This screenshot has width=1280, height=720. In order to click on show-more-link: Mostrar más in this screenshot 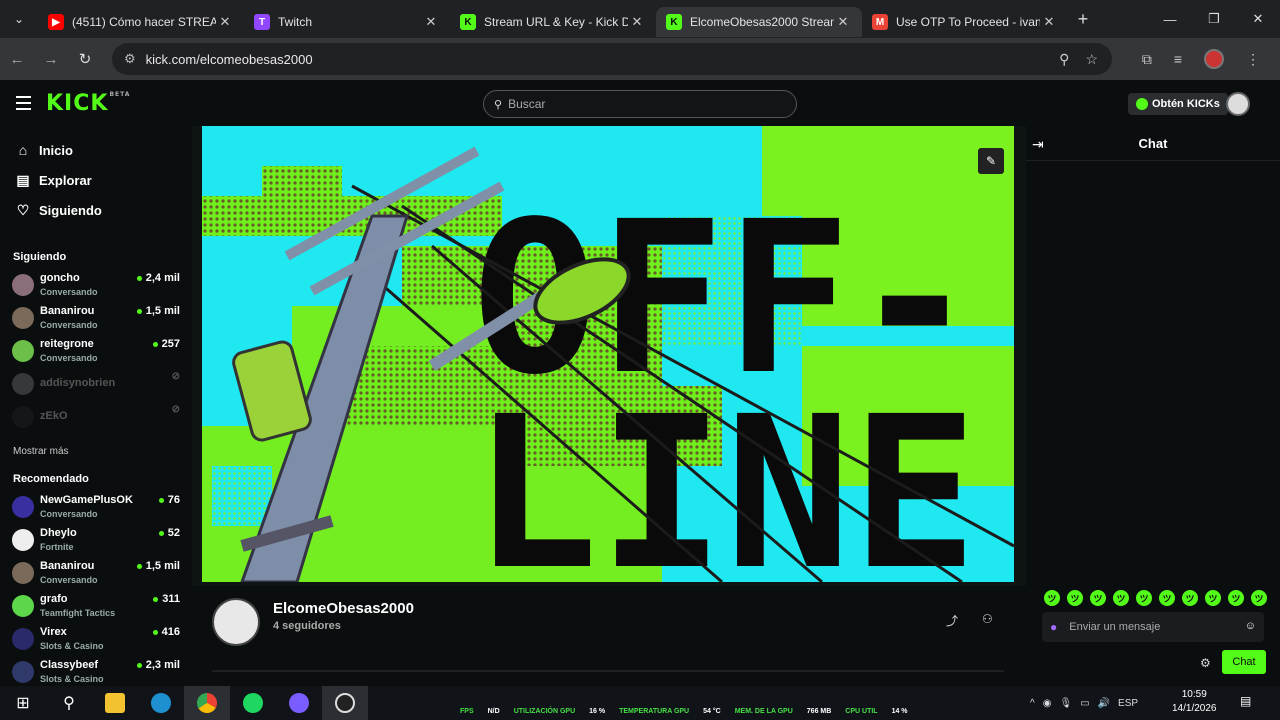, I will do `click(41, 451)`.